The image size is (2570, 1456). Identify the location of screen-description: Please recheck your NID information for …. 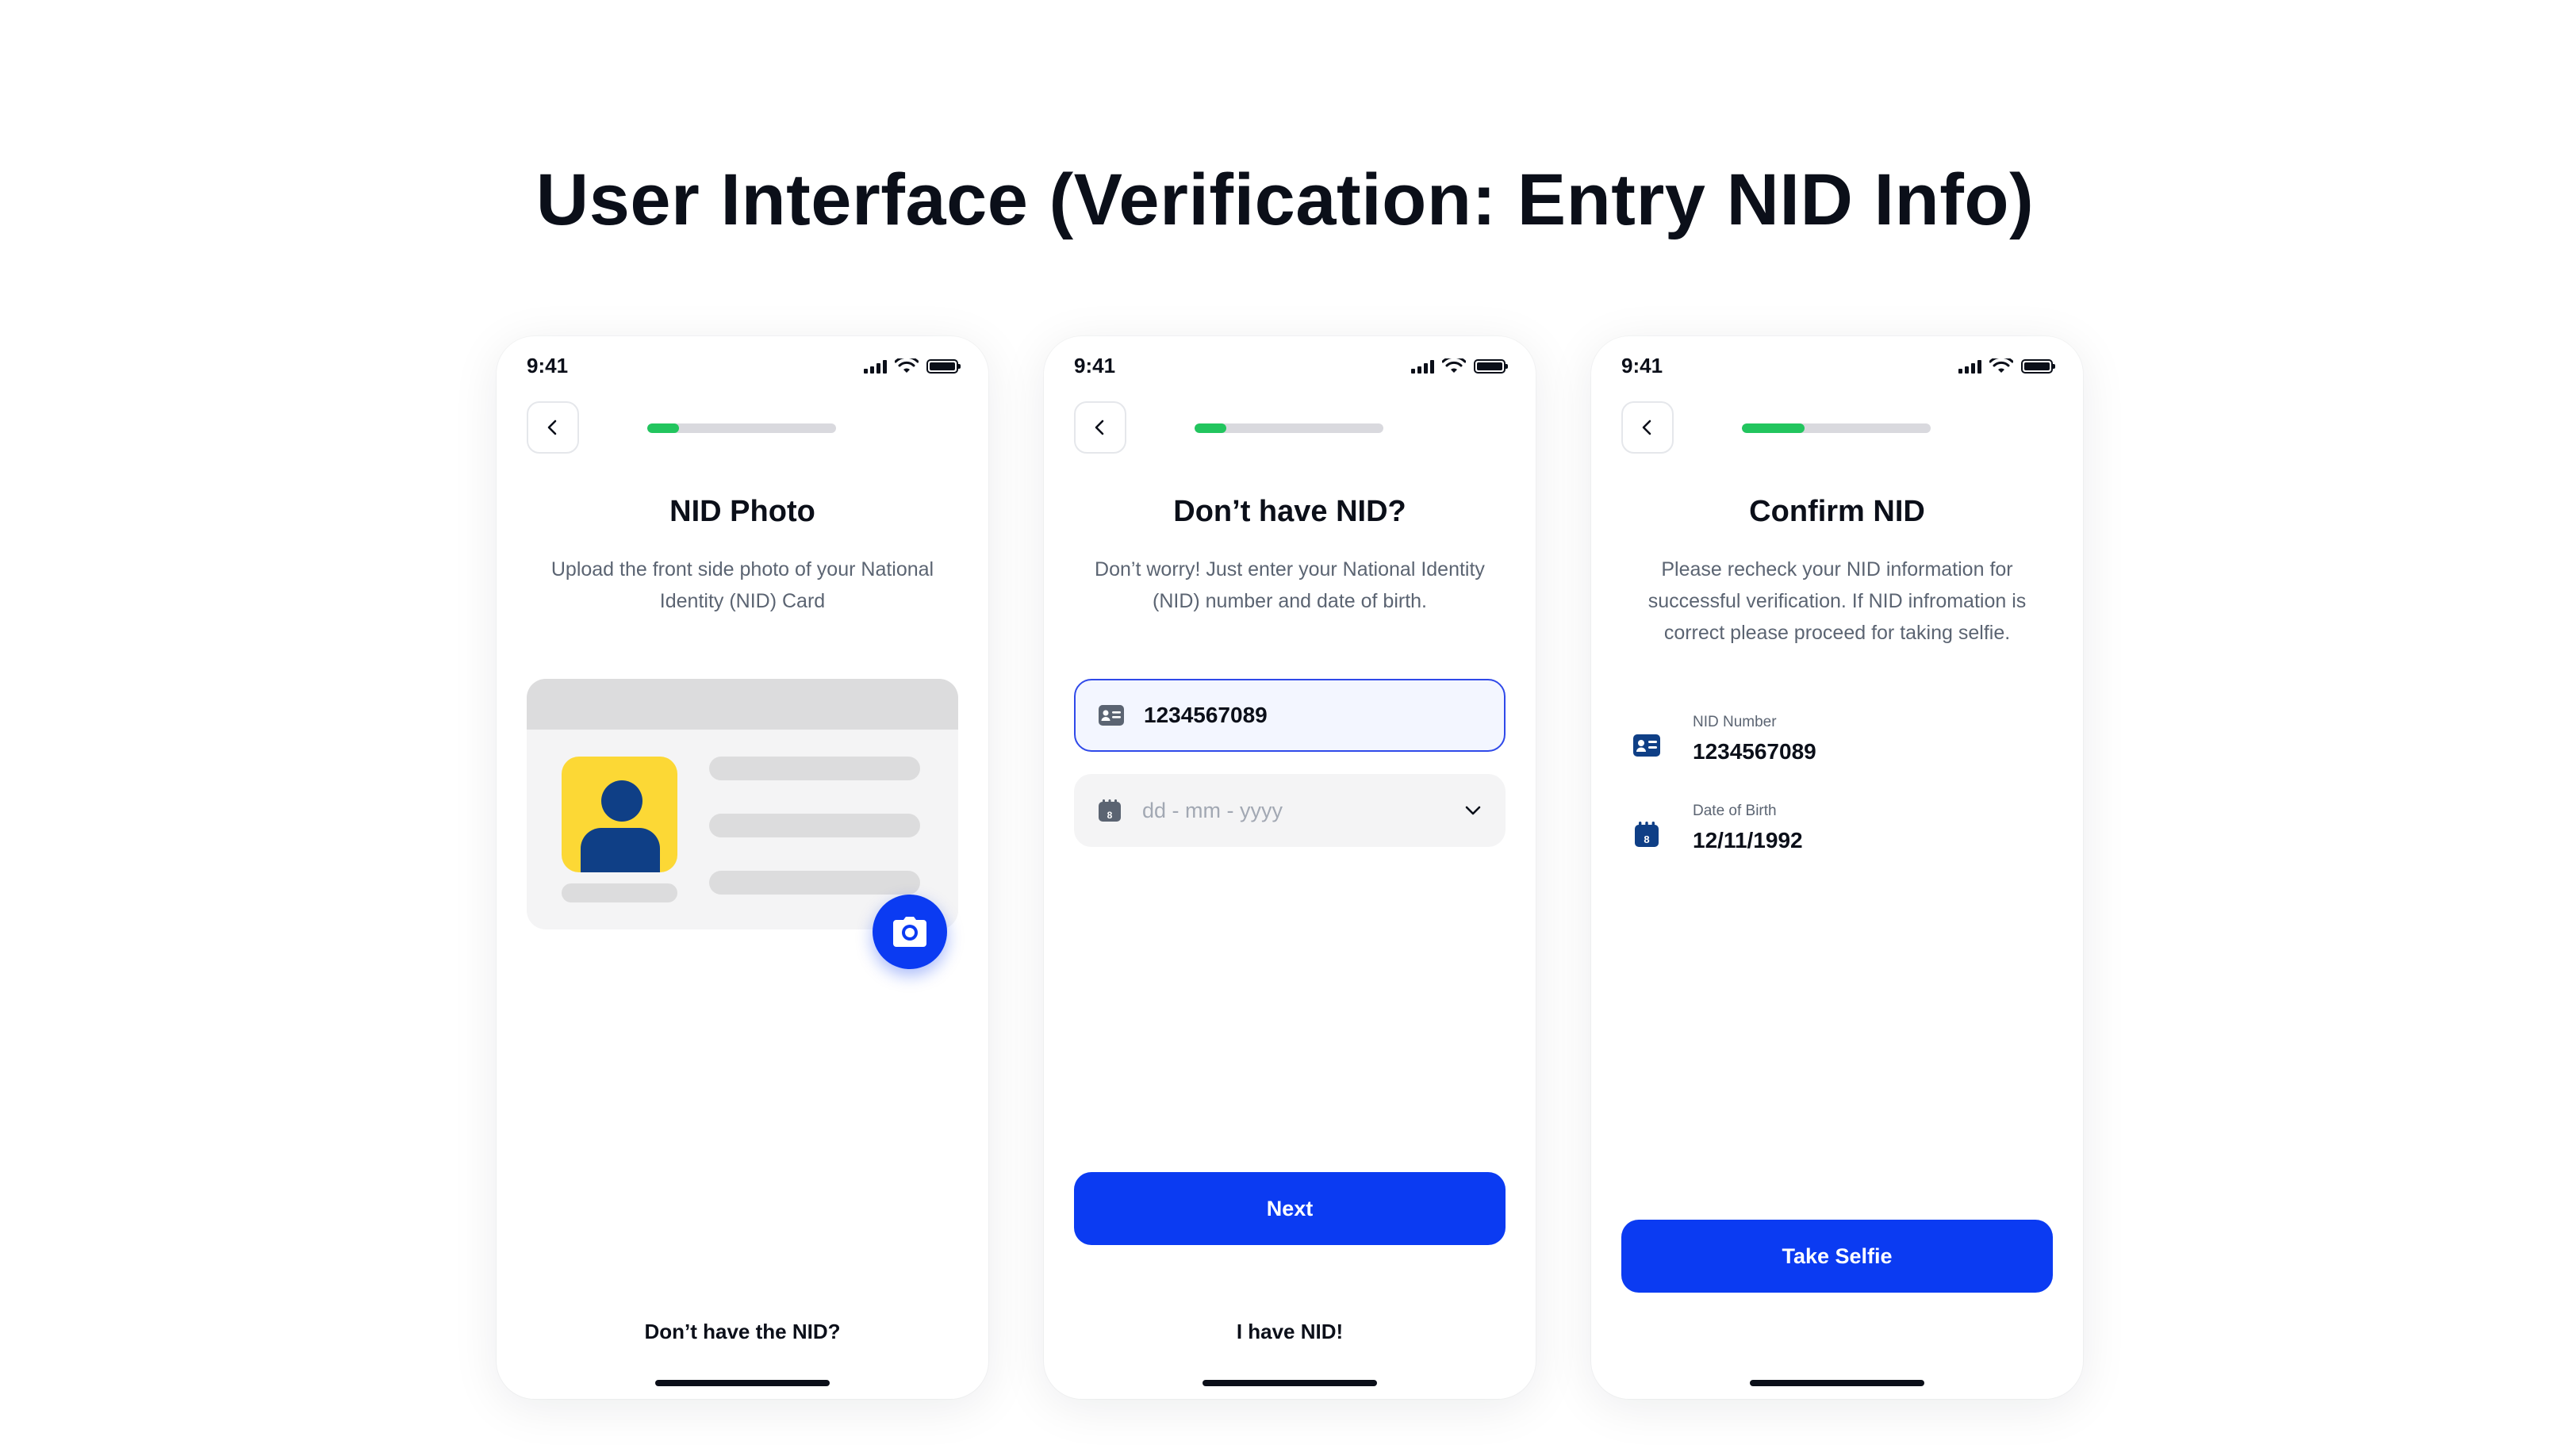
(1837, 601).